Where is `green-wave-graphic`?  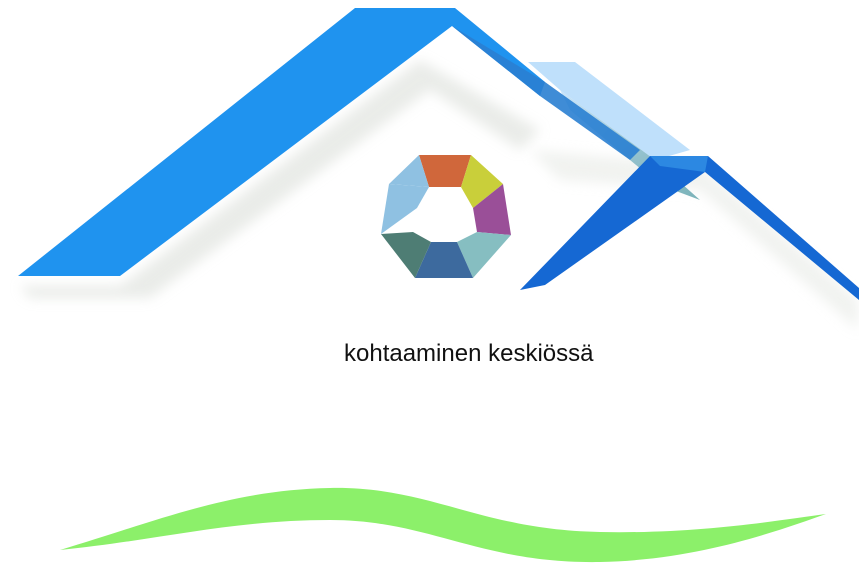 green-wave-graphic is located at coordinates (443, 525).